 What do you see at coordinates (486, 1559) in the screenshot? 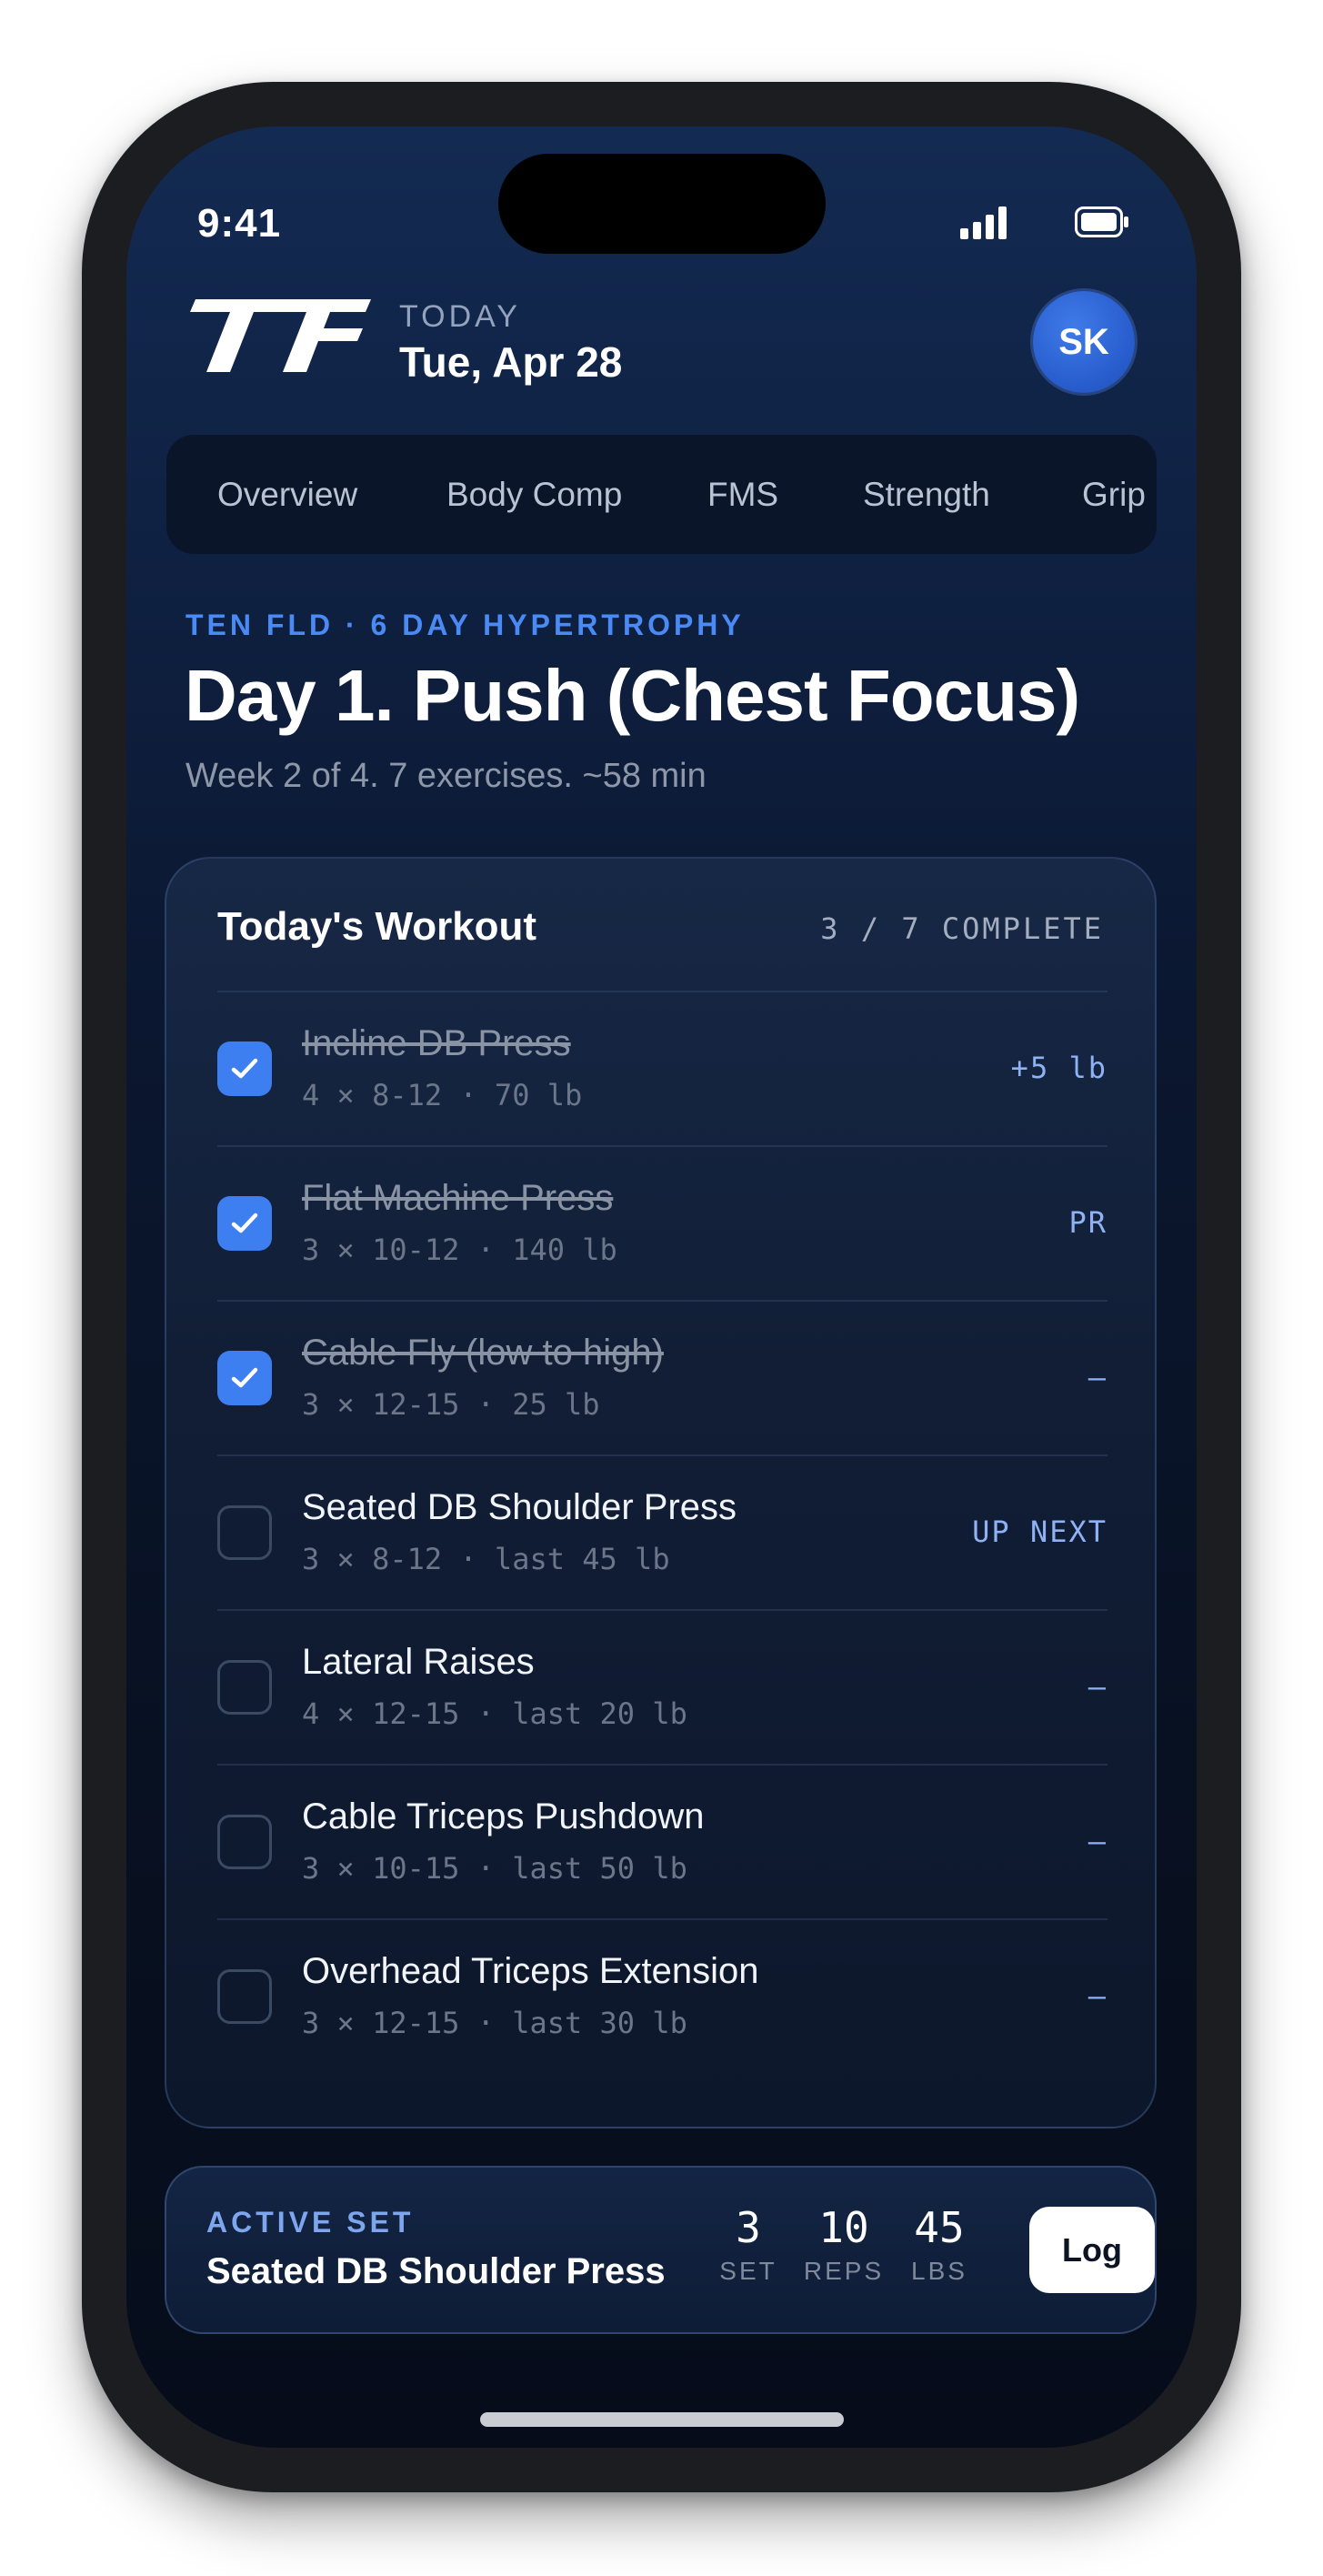
I see `exercise-detail: 3 × 8-12 · last 45 lb` at bounding box center [486, 1559].